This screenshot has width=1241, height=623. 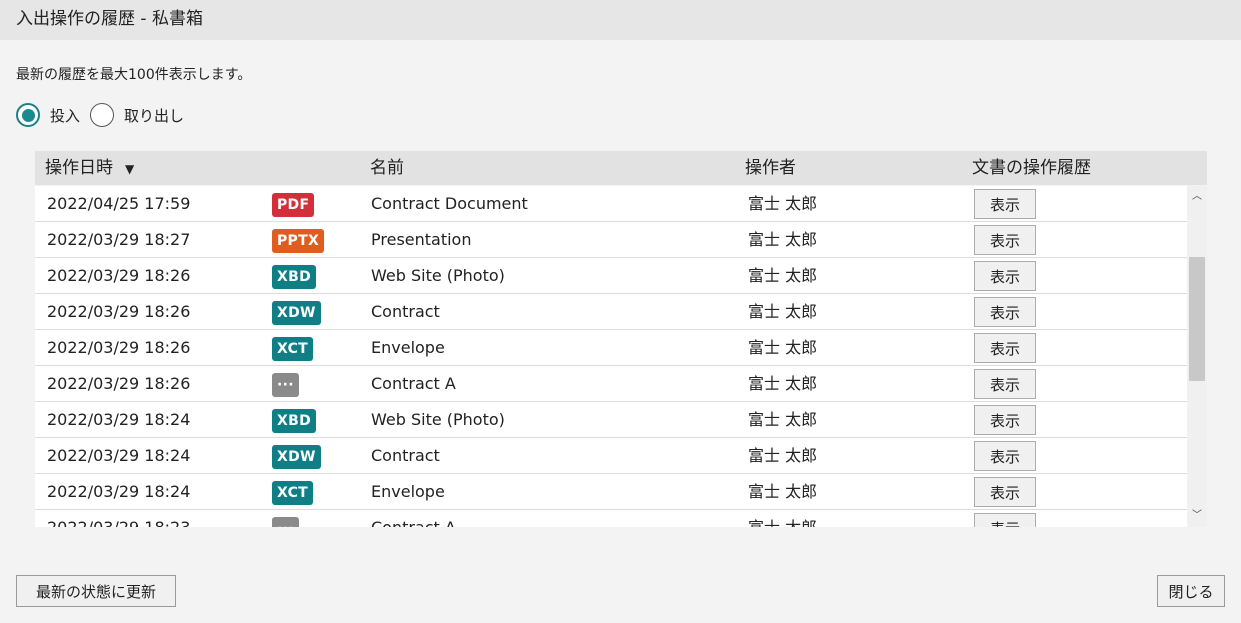 I want to click on file-type-badge: PDF, so click(x=293, y=205).